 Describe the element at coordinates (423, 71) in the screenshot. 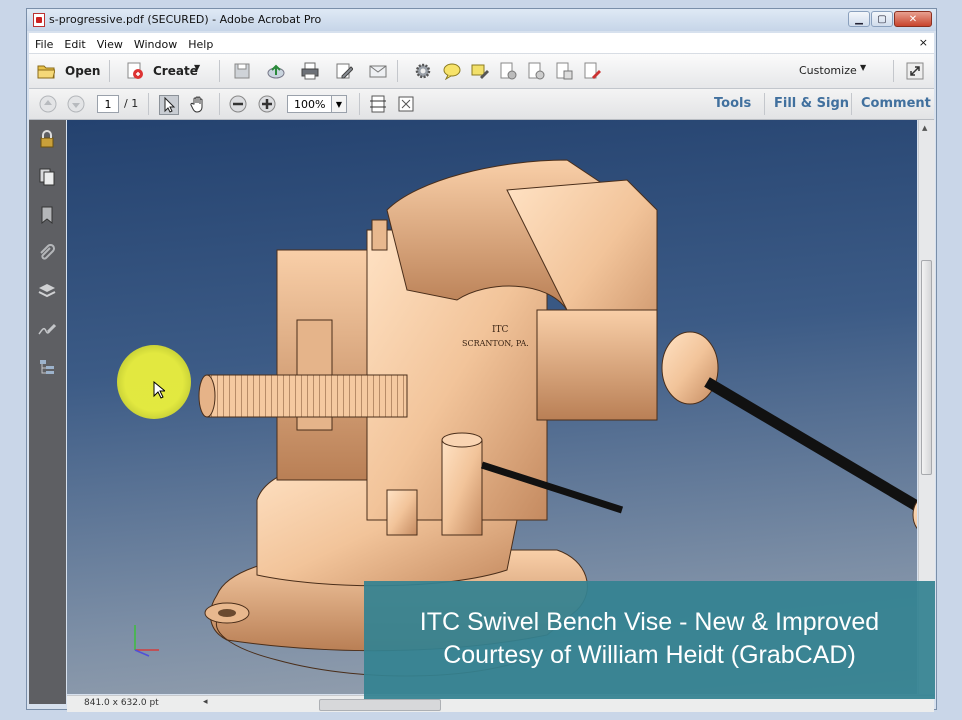

I see `gear-icon` at that location.